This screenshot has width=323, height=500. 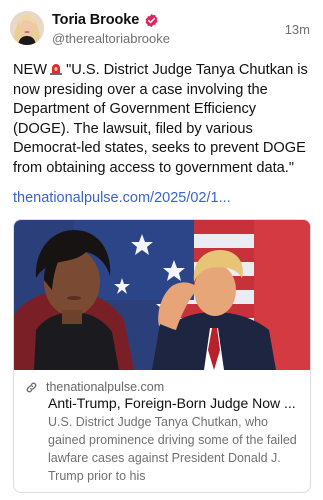 I want to click on post-body-line: now presiding over a case involving the, so click(x=140, y=89).